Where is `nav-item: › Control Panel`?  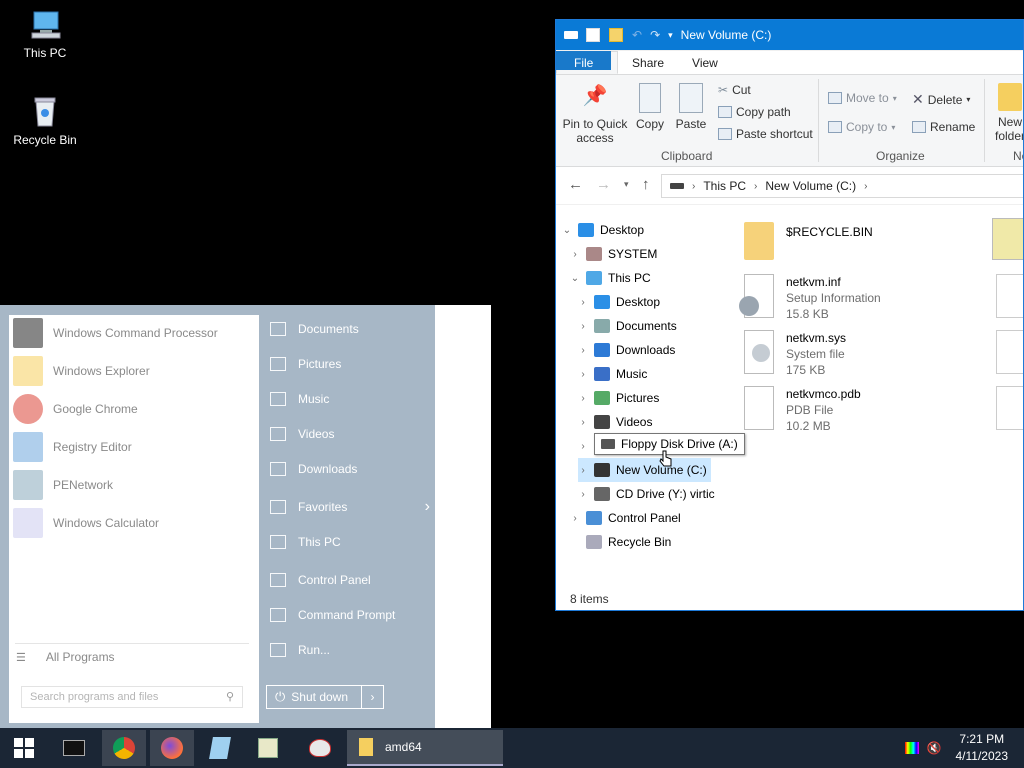
nav-item: › Control Panel is located at coordinates (625, 518).